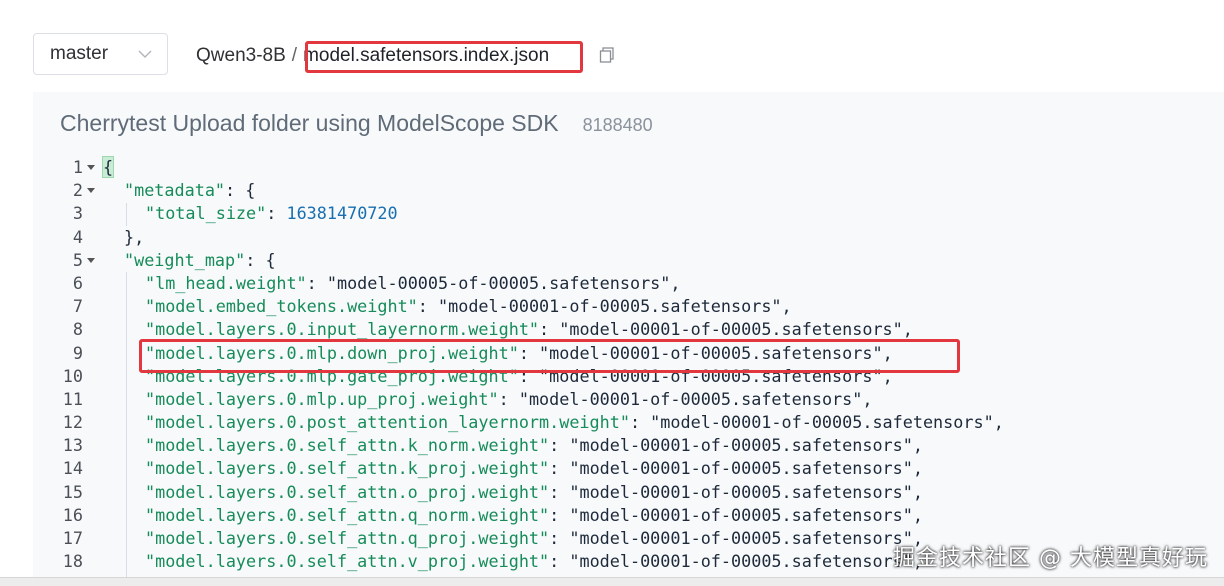 The width and height of the screenshot is (1224, 586). I want to click on code-text: "model.layers.0.mlp.up_proj.weight", so click(508, 399).